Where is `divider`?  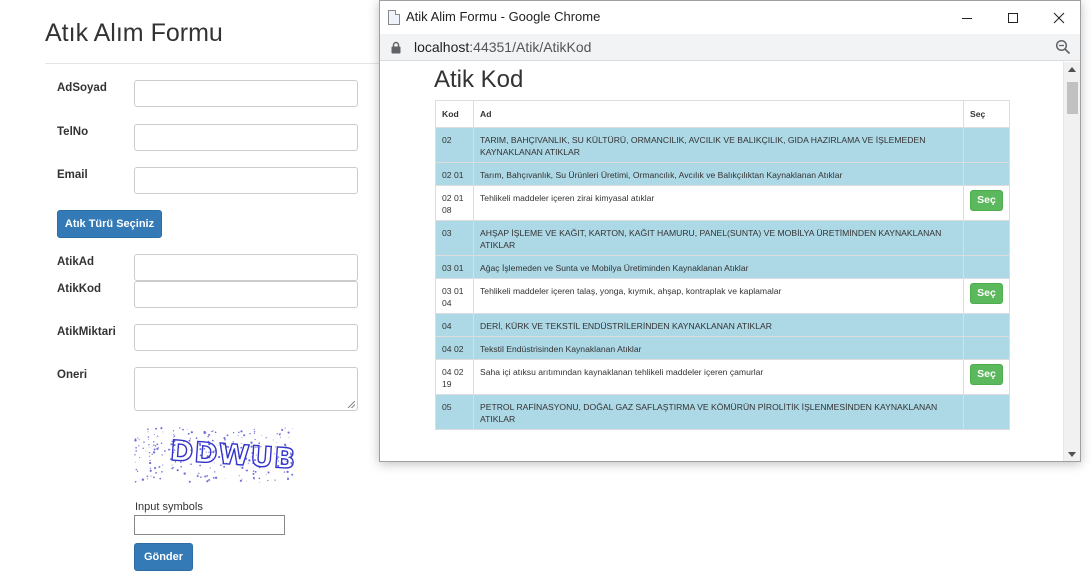
divider is located at coordinates (215, 63).